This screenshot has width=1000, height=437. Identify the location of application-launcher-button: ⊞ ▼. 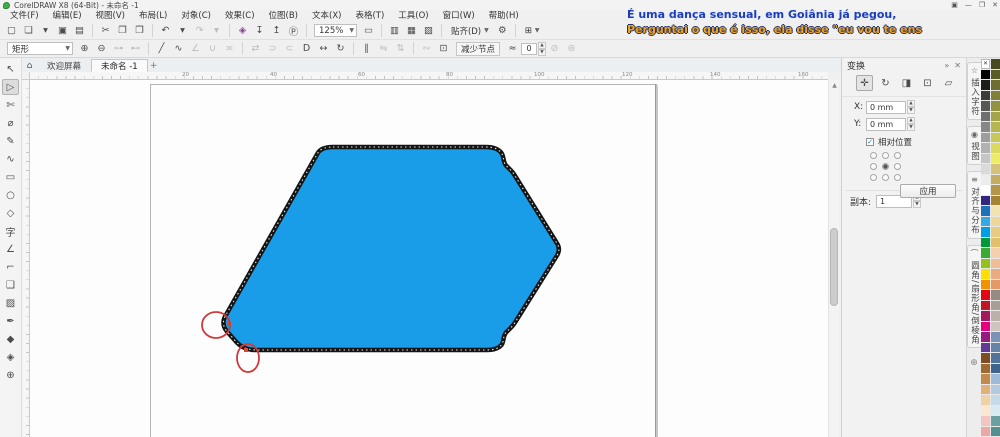
(532, 31).